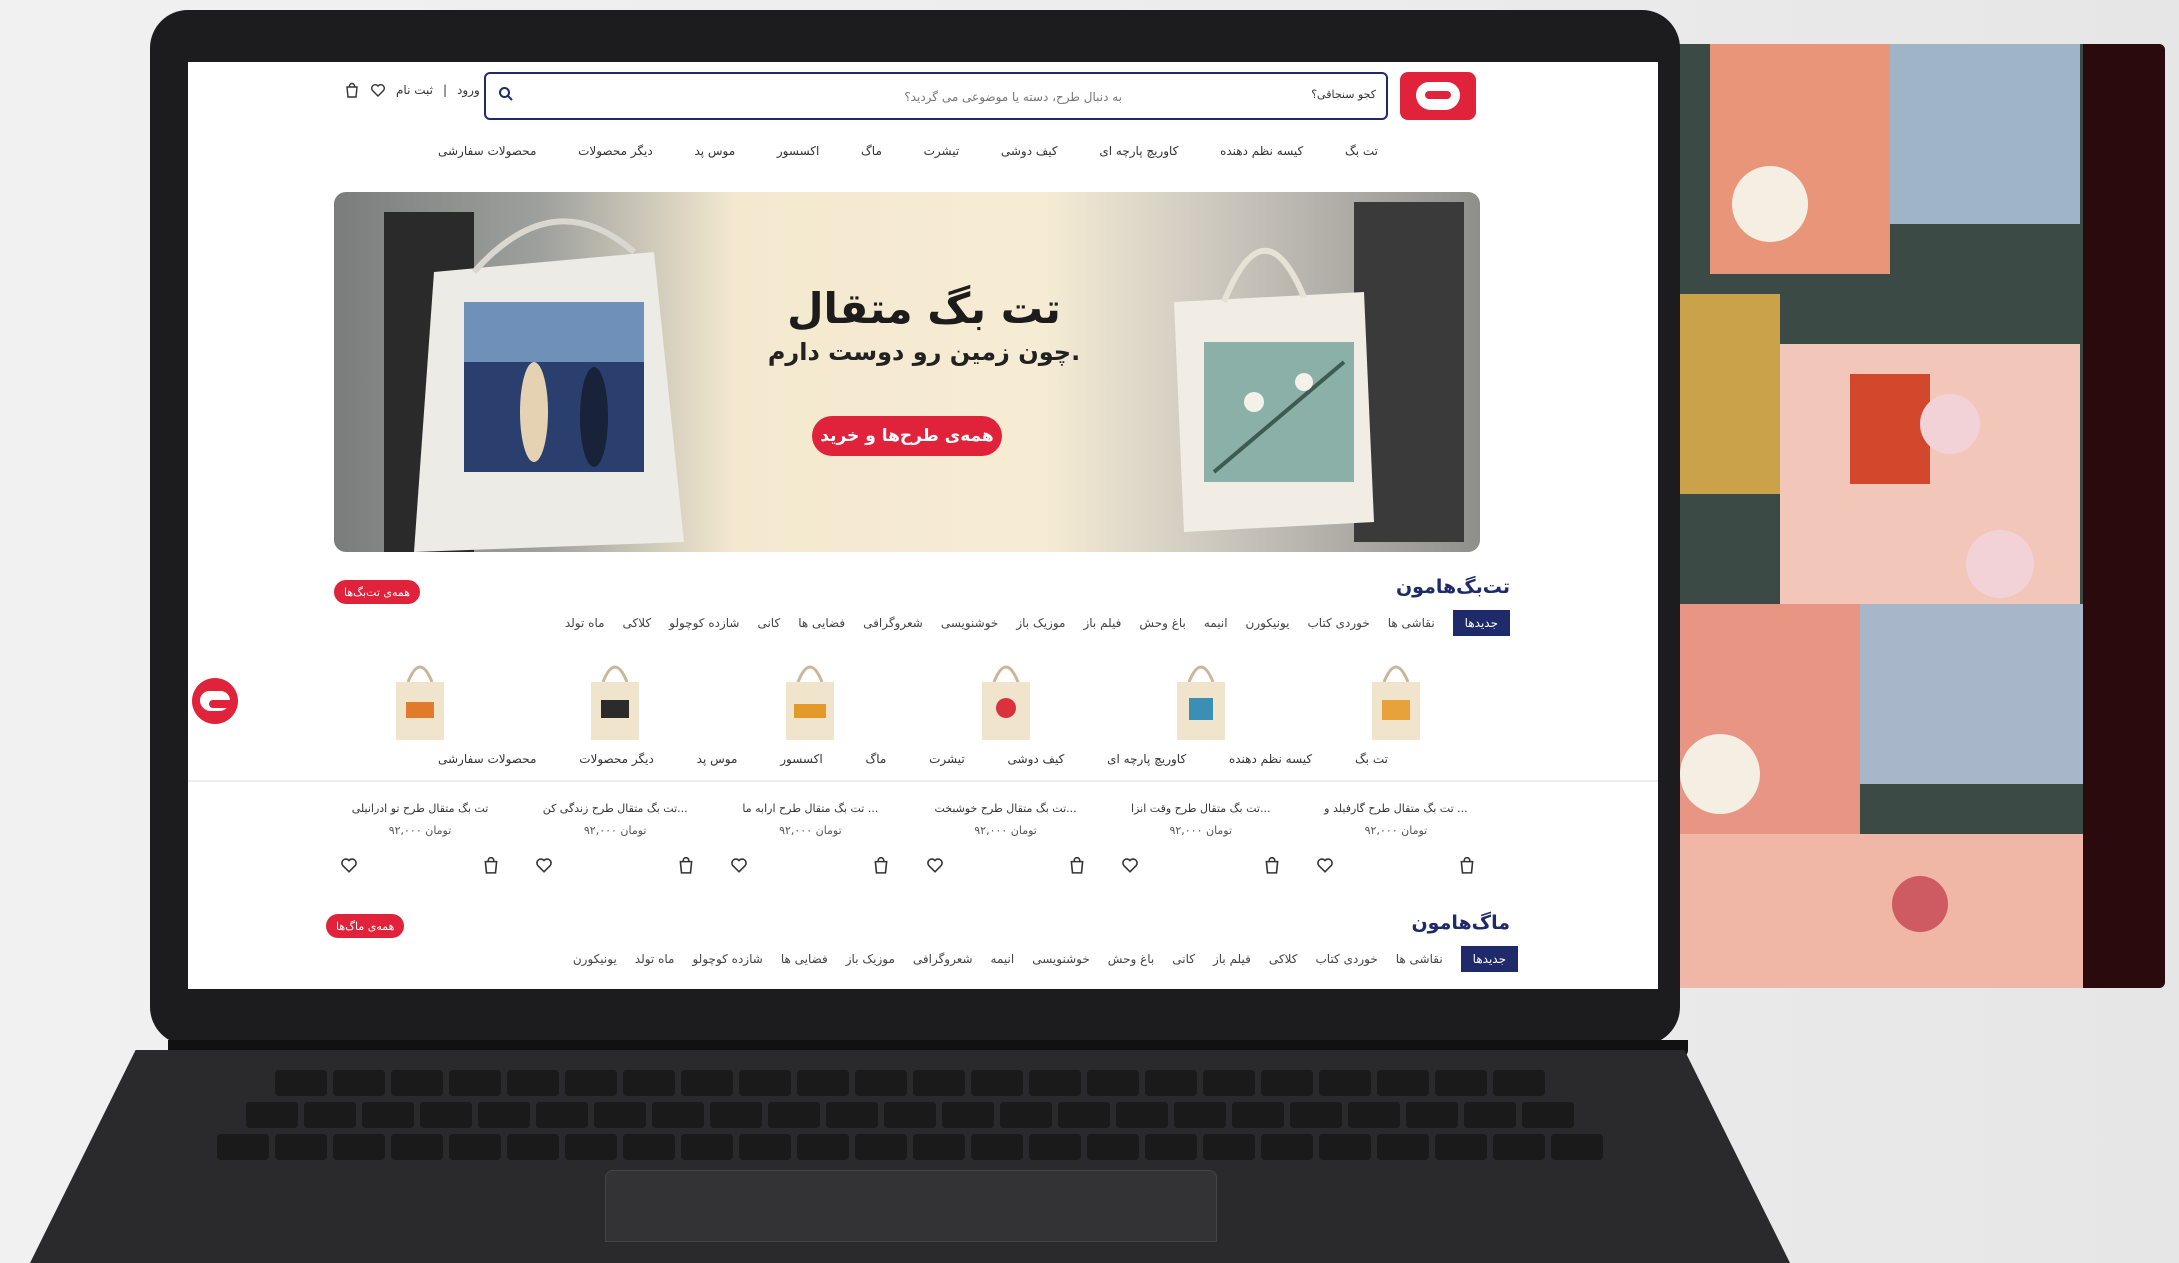 The height and width of the screenshot is (1263, 2179). I want to click on floating-support-button, so click(215, 701).